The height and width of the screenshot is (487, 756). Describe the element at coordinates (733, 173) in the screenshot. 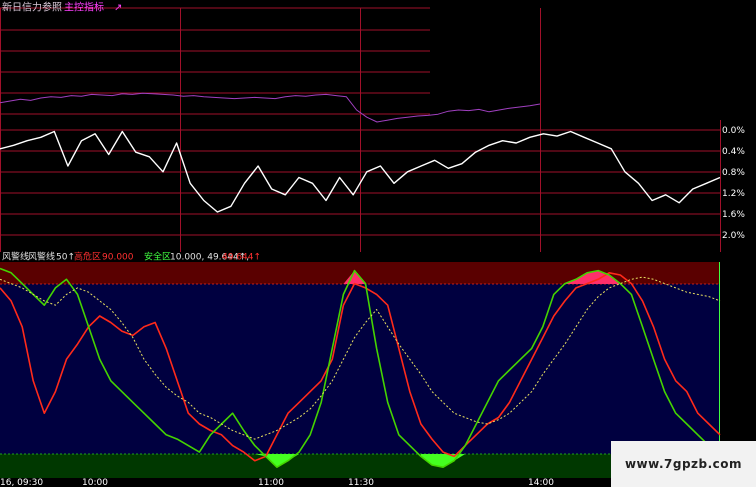

I see `y-tick-label: 0.8%` at that location.